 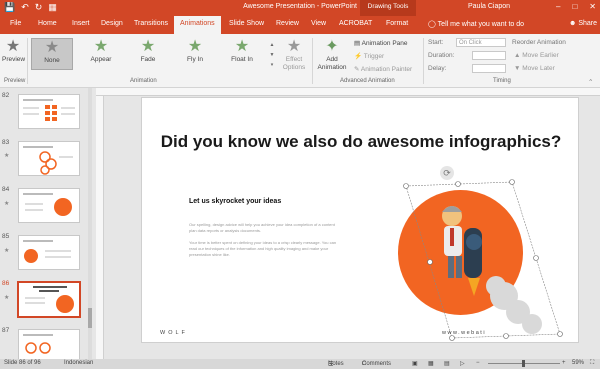 What do you see at coordinates (592, 363) in the screenshot?
I see `fit-to-window-icon: ⛶` at bounding box center [592, 363].